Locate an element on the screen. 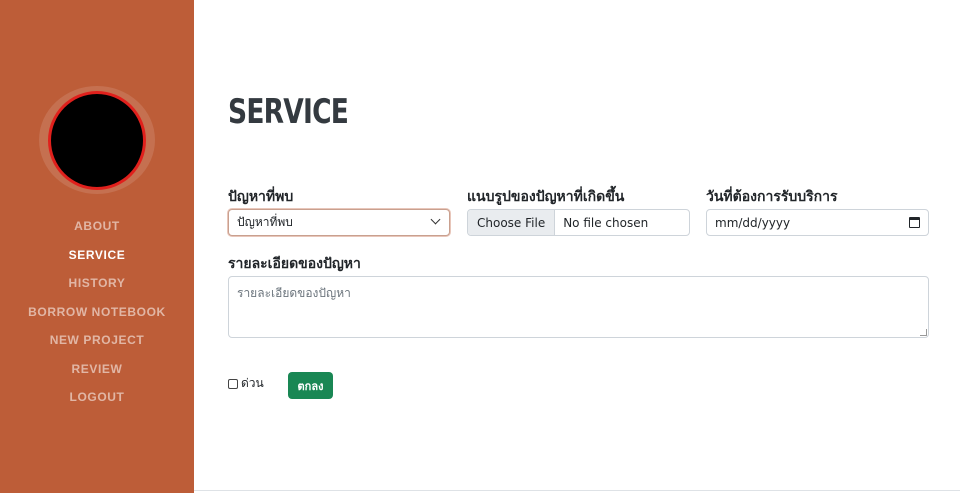 The width and height of the screenshot is (960, 493). avatar-frame is located at coordinates (97, 140).